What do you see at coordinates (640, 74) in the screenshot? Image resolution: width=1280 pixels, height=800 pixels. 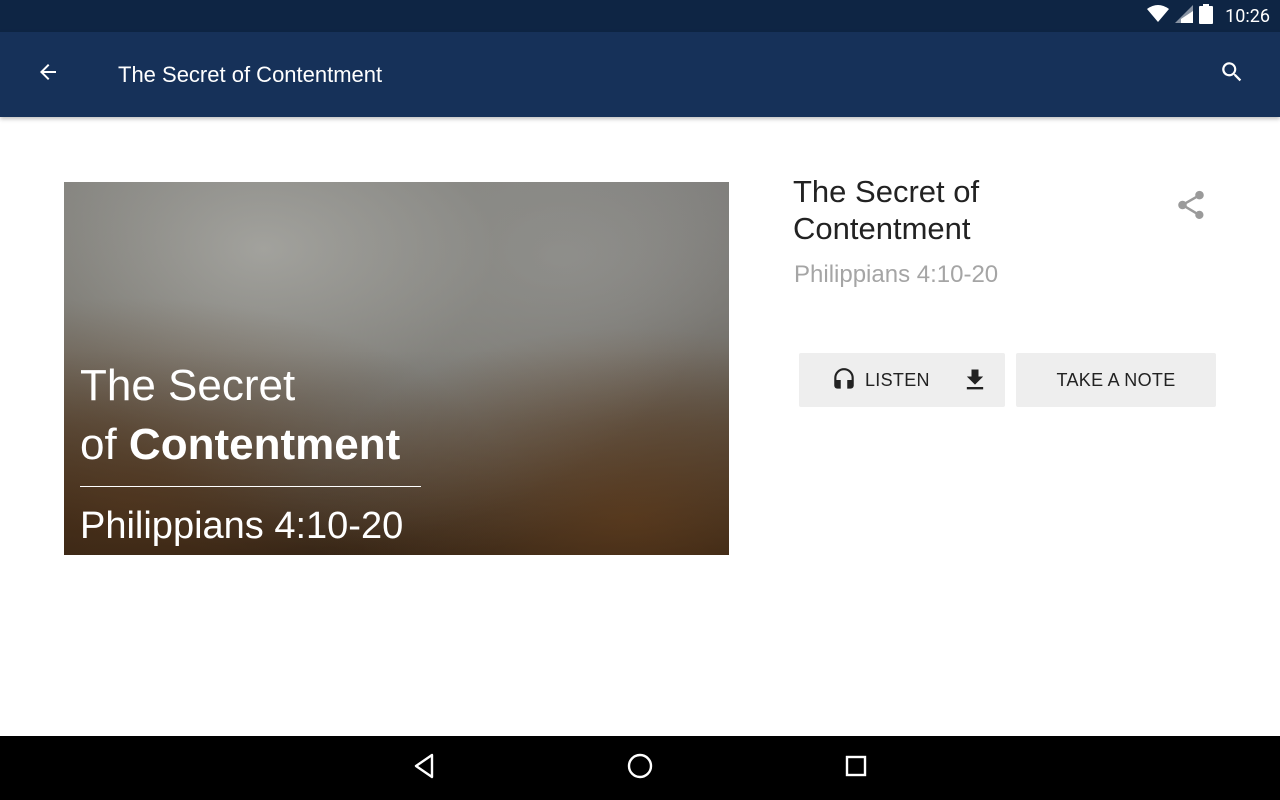 I see `app-bar: The Secret of Contentment` at bounding box center [640, 74].